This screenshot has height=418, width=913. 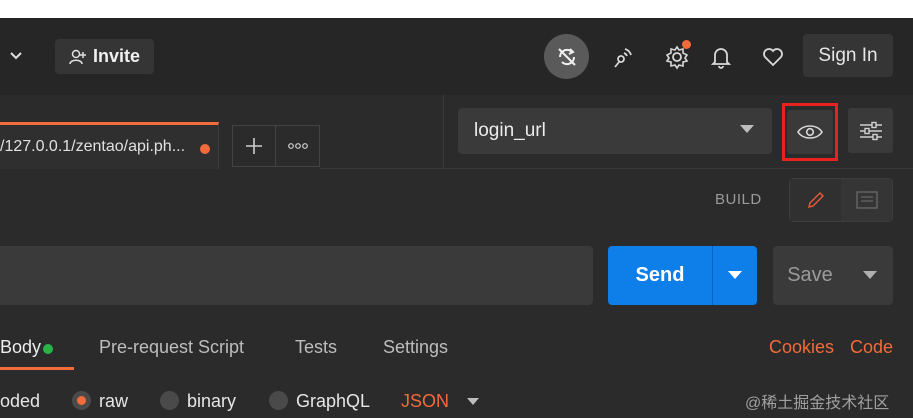 I want to click on raw-radio-dot, so click(x=81, y=400).